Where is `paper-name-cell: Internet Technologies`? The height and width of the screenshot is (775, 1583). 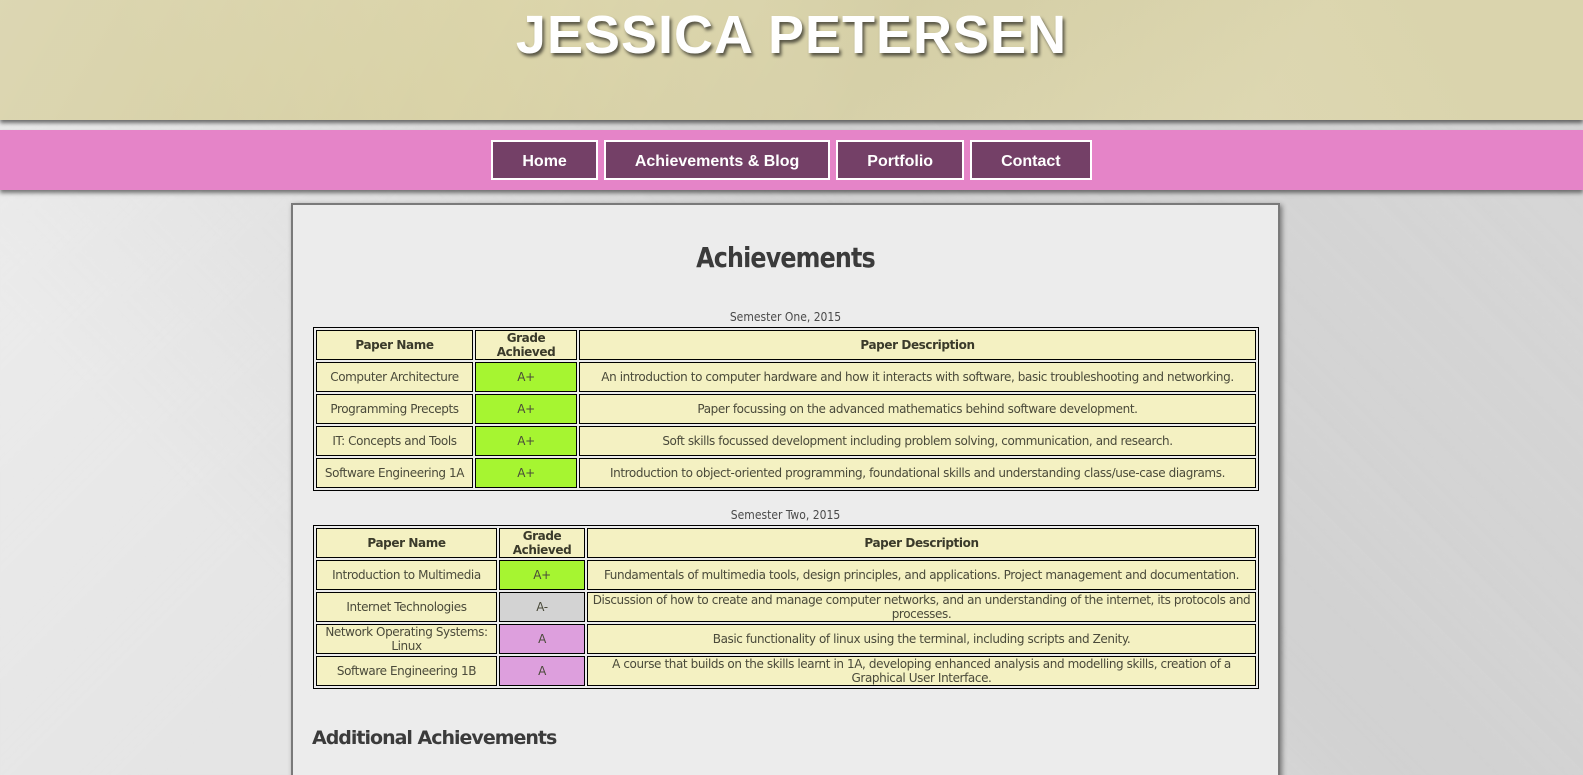
paper-name-cell: Internet Technologies is located at coordinates (406, 607).